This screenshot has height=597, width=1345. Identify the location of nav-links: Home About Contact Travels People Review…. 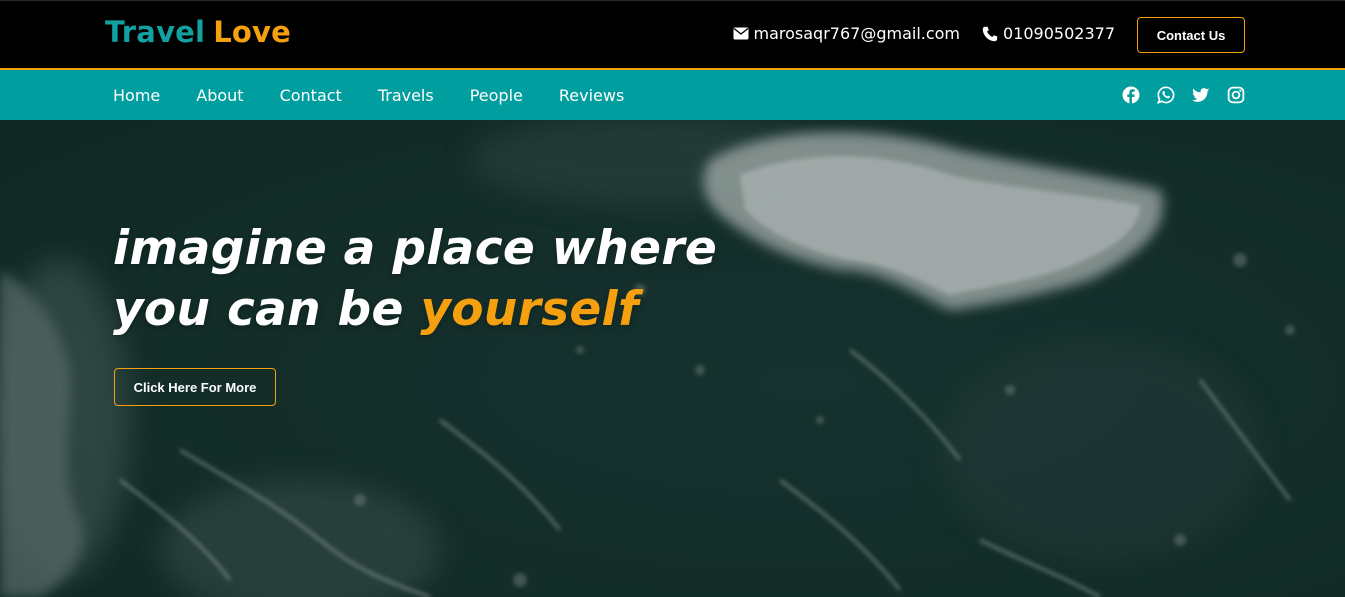
(368, 95).